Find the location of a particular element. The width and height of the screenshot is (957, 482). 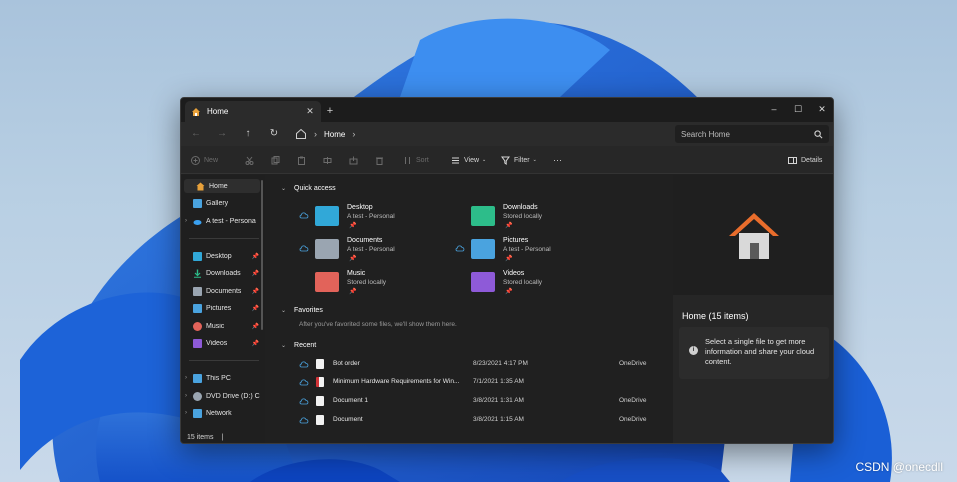

share-icon is located at coordinates (355, 160).